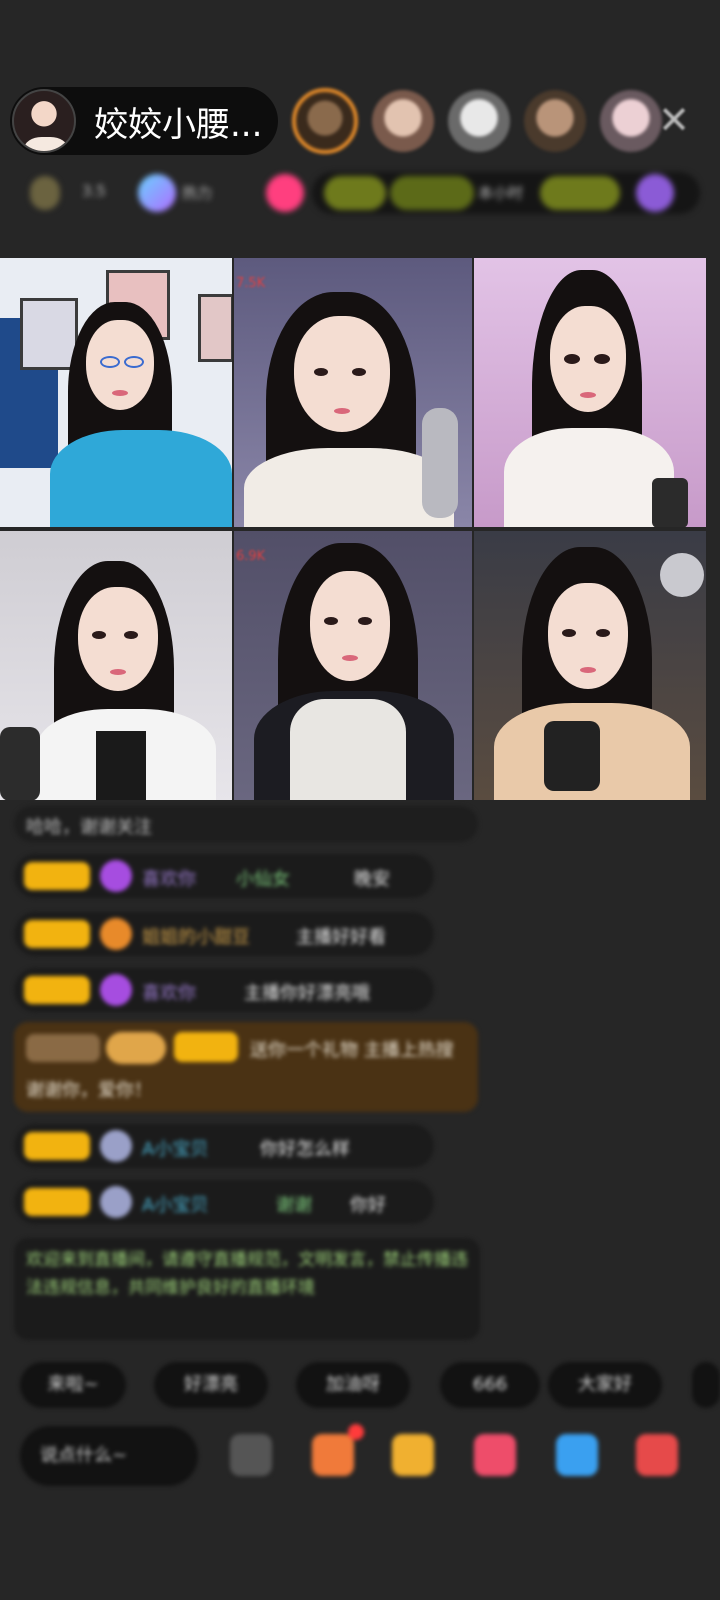 Image resolution: width=720 pixels, height=1600 pixels. I want to click on more-icon, so click(657, 1455).